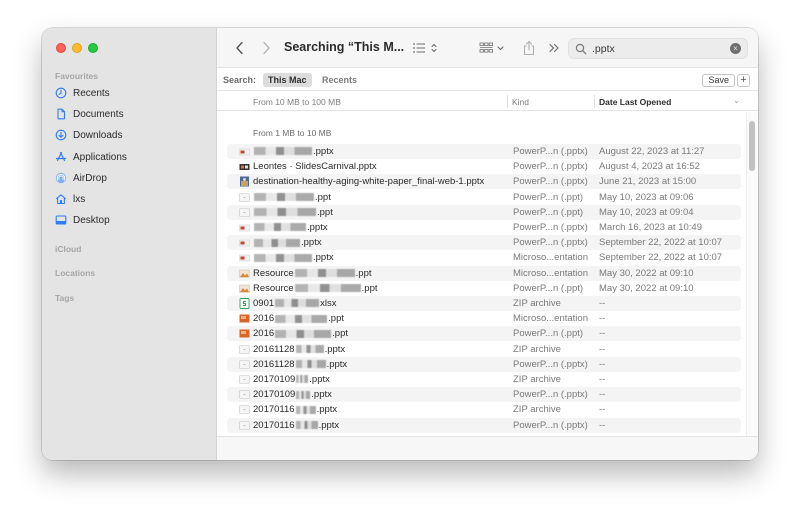 The width and height of the screenshot is (800, 516). Describe the element at coordinates (548, 197) in the screenshot. I see `file-kind: PowerP...n (.ppt)` at that location.